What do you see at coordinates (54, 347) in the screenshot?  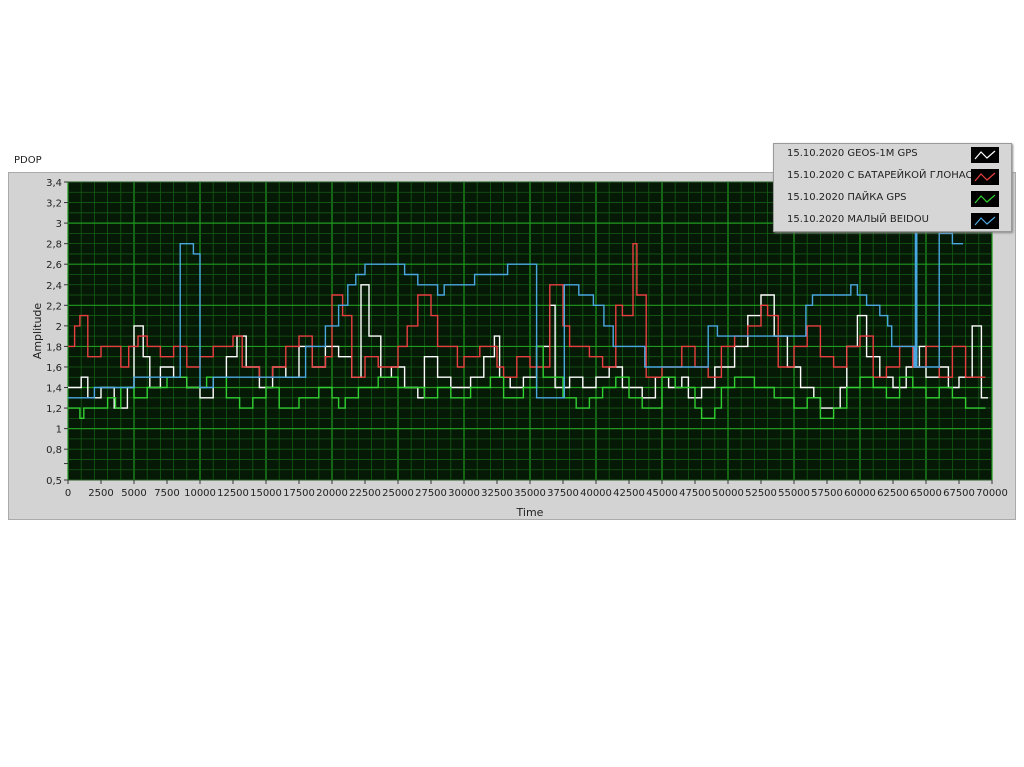 I see `y-tick-label: 1,8` at bounding box center [54, 347].